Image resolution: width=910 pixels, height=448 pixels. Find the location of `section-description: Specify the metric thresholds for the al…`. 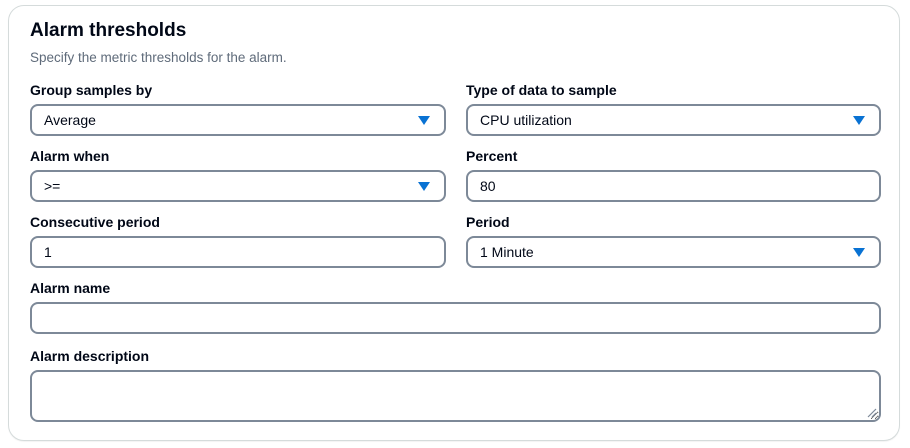

section-description: Specify the metric thresholds for the al… is located at coordinates (158, 57).